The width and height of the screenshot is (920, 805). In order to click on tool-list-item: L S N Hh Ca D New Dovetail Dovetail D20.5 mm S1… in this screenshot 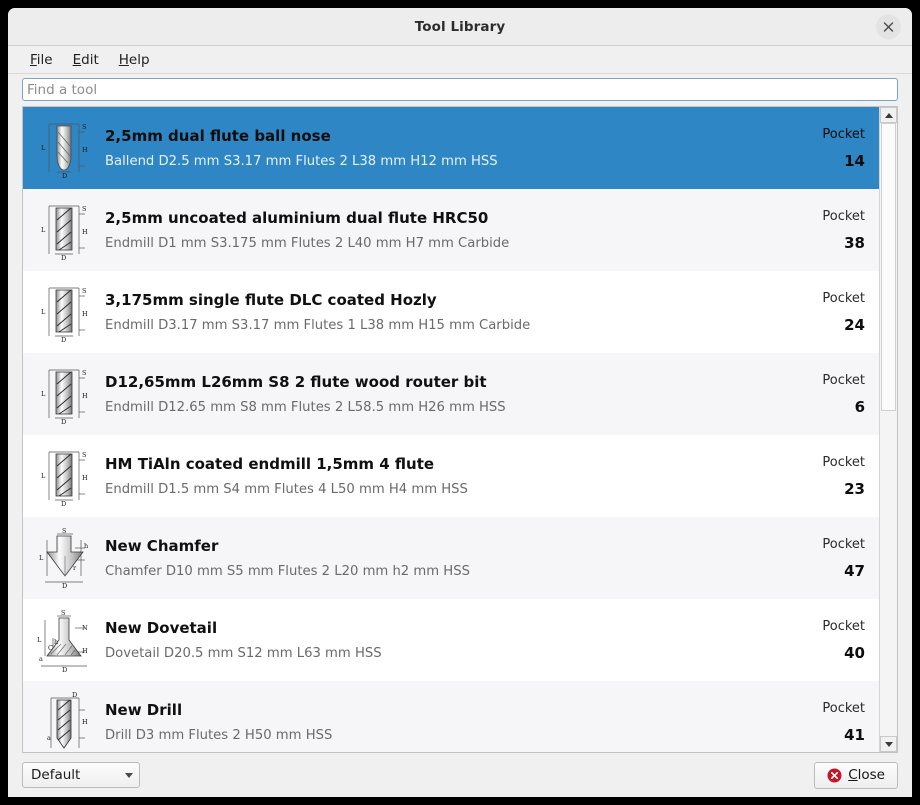, I will do `click(451, 640)`.